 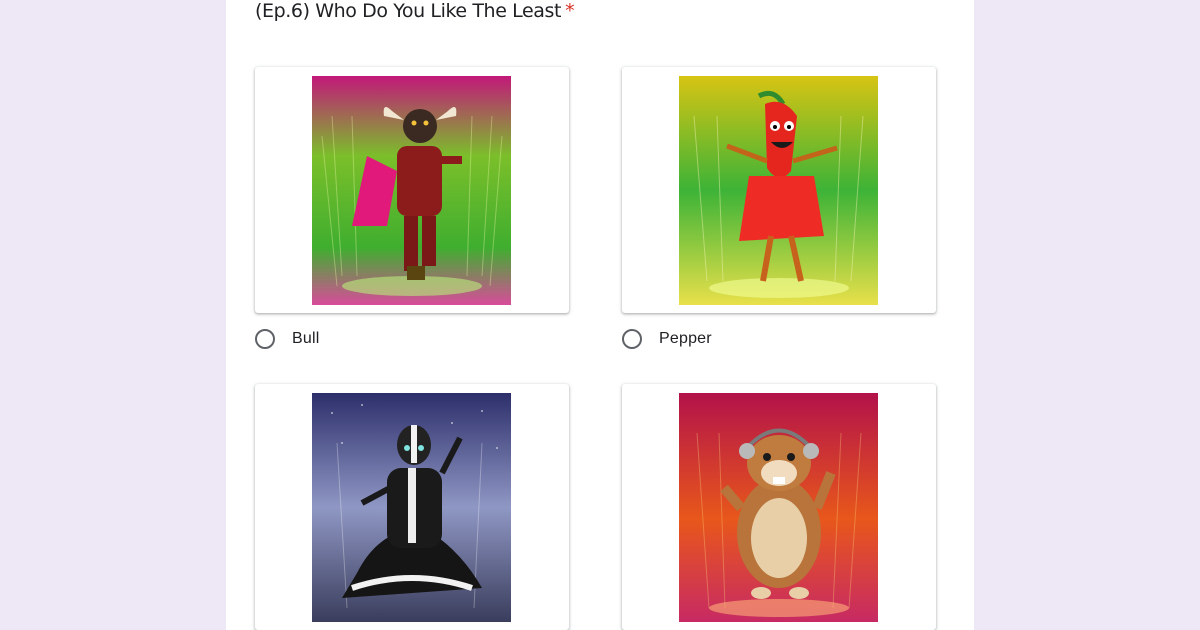 I want to click on option-row-pepper: Pepper, so click(x=667, y=339).